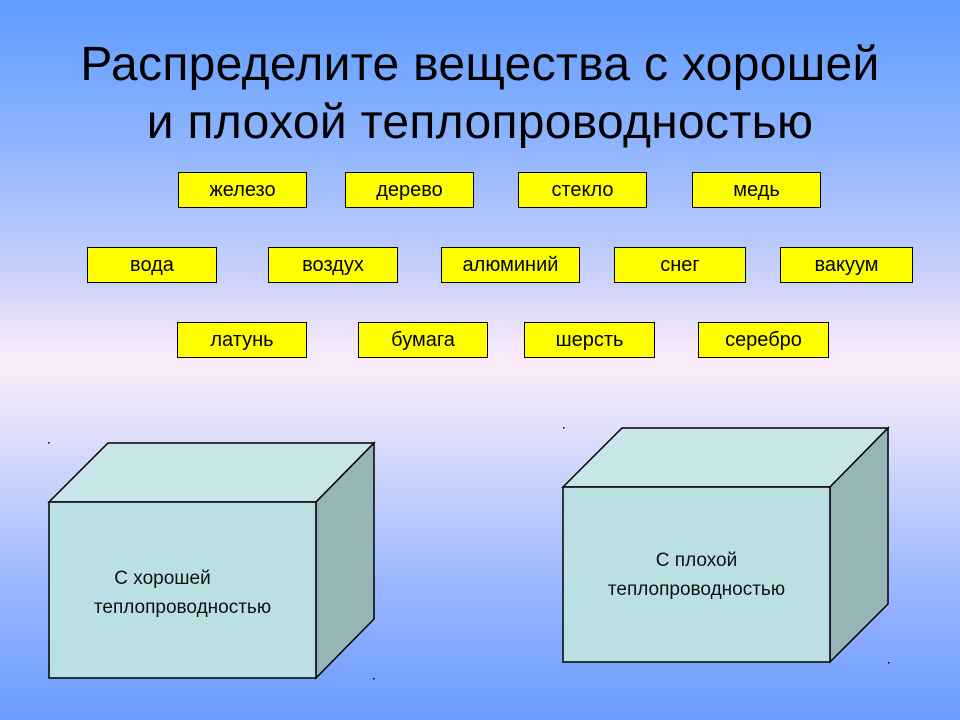 This screenshot has height=720, width=960. I want to click on good-conductivity-cube, so click(211, 560).